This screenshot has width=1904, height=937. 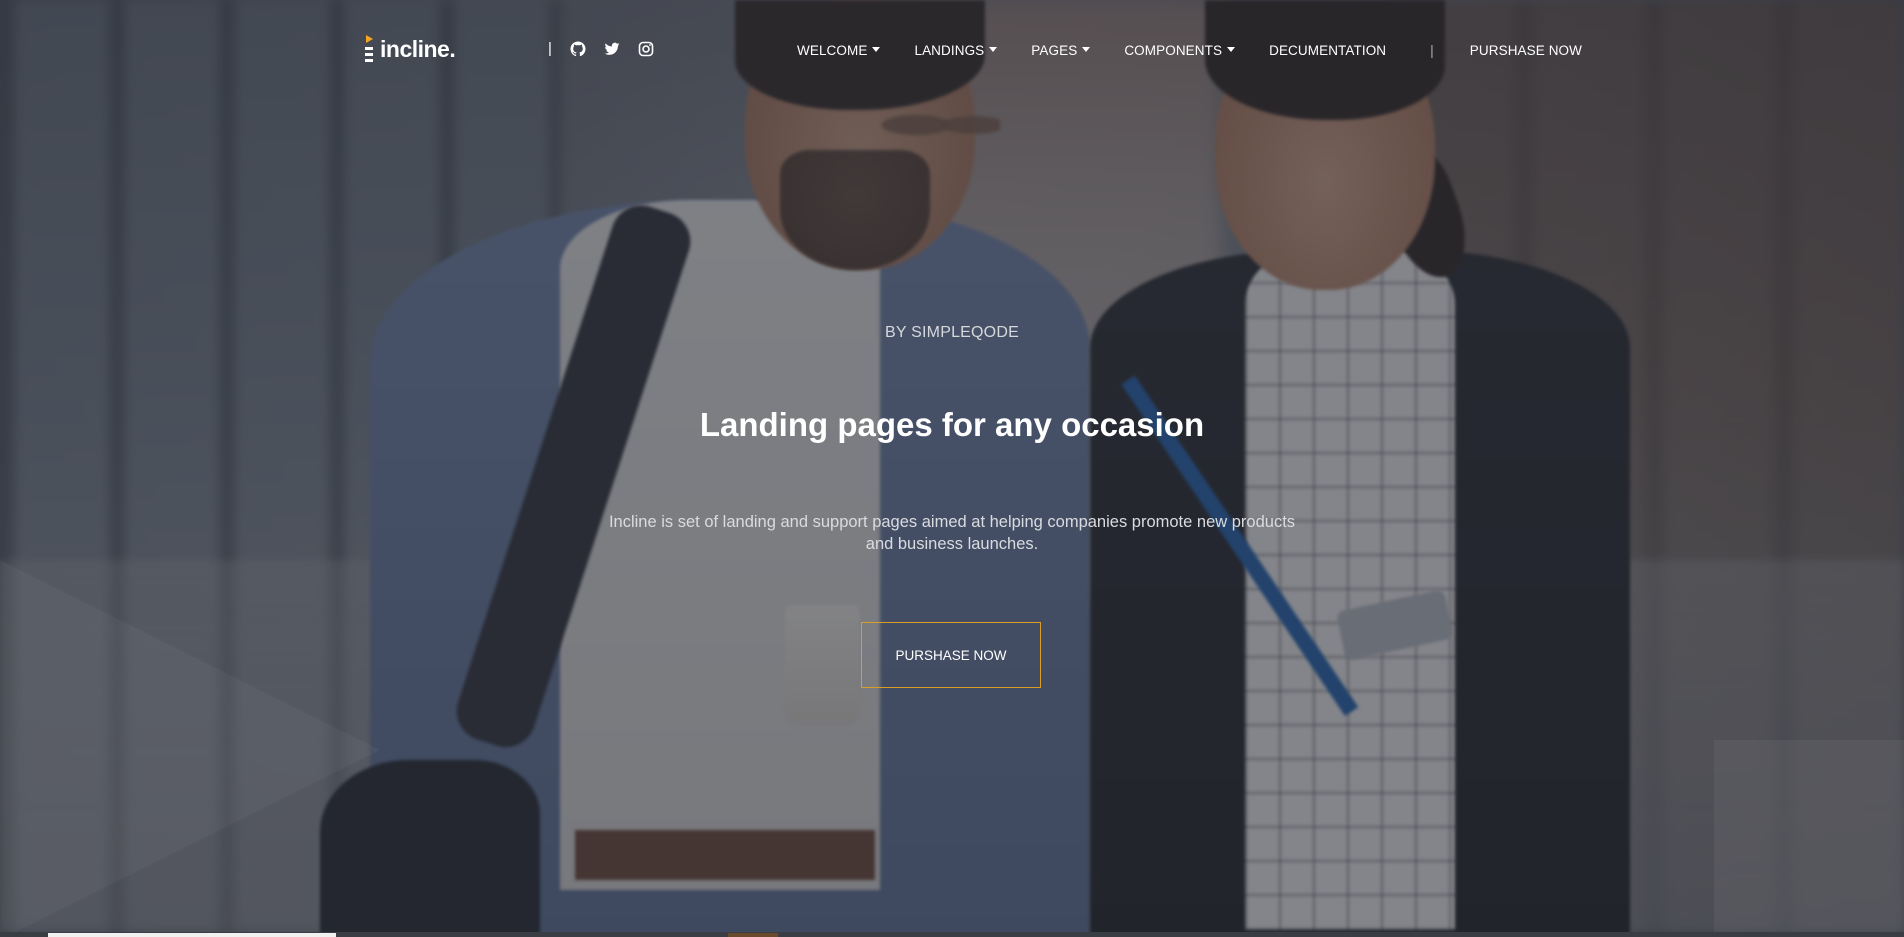 What do you see at coordinates (753, 935) in the screenshot?
I see `next-section-accent-block` at bounding box center [753, 935].